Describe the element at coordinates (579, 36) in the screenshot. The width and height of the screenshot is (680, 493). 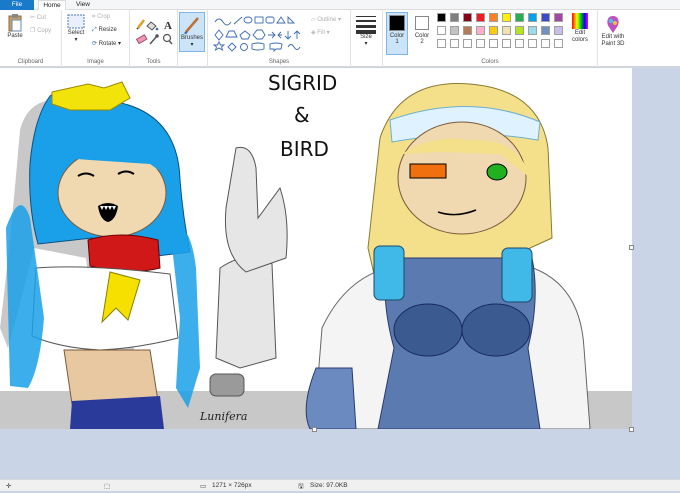
I see `edit-colors-label: Edit colors` at that location.